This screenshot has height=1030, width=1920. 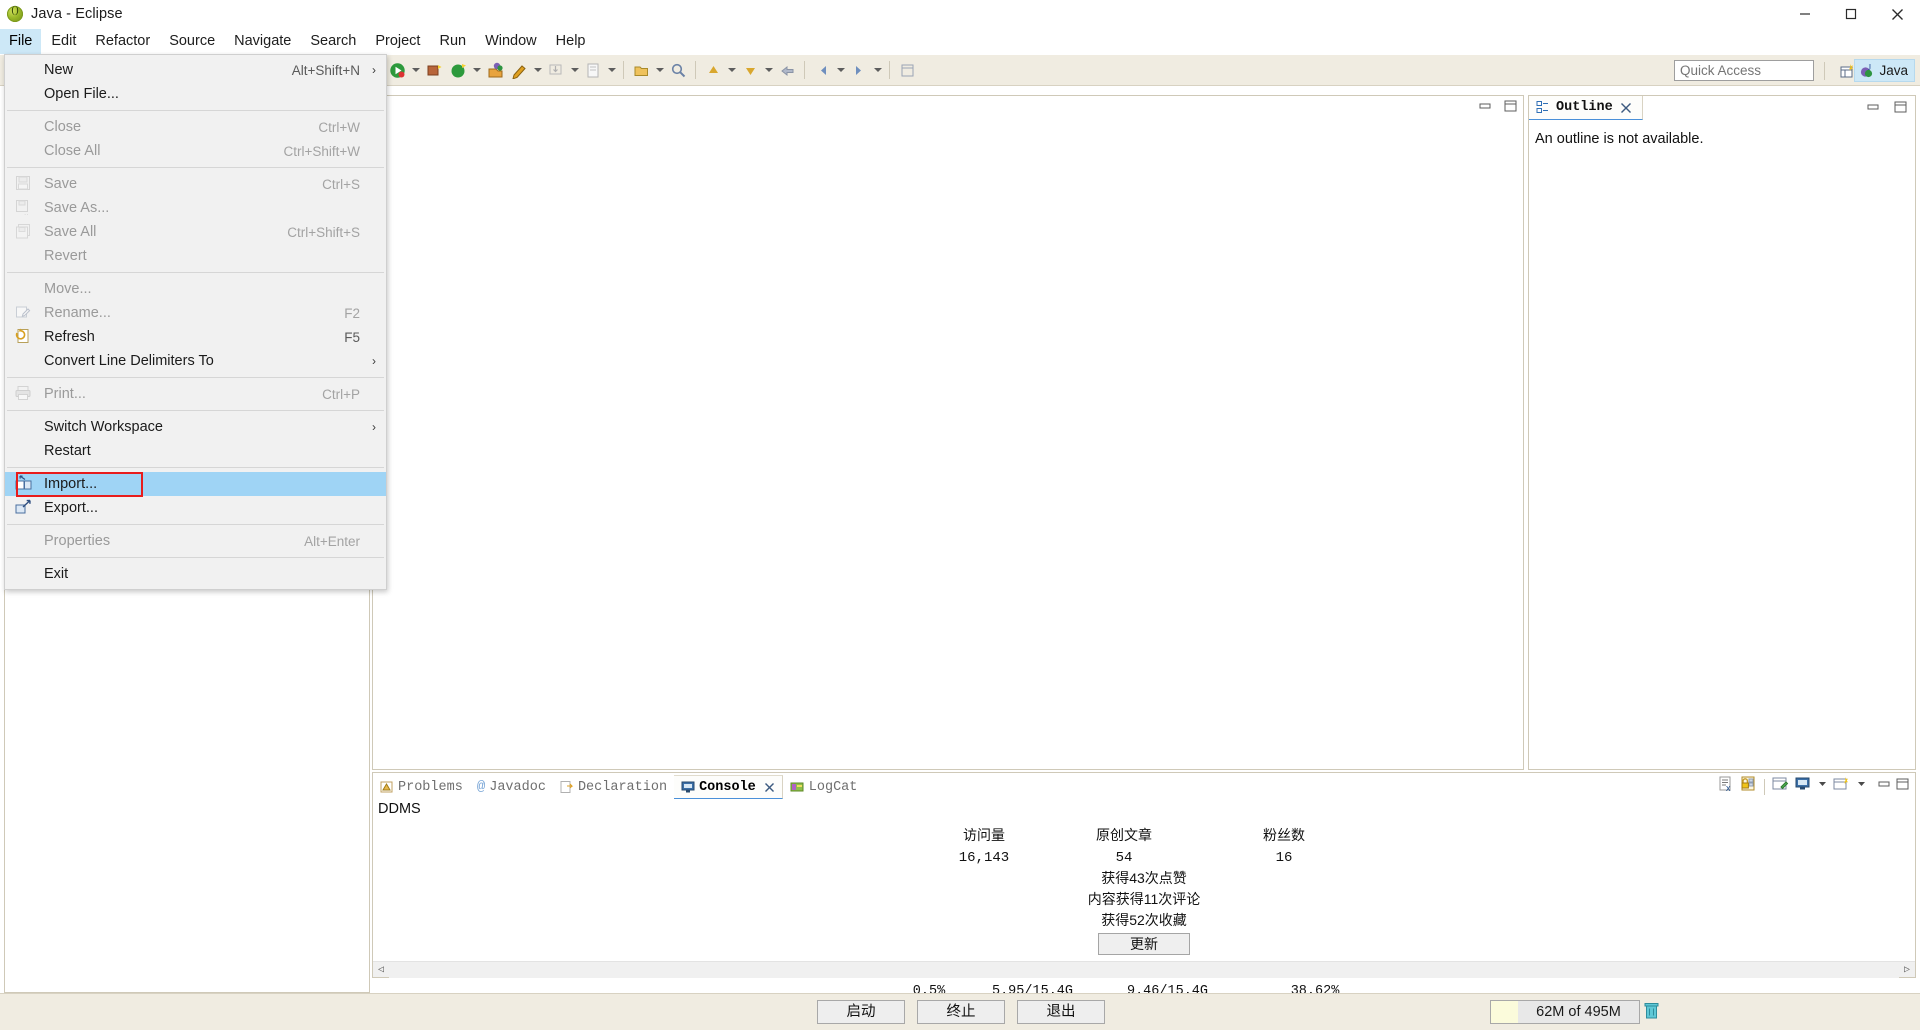 What do you see at coordinates (1744, 70) in the screenshot?
I see `quick-access-input` at bounding box center [1744, 70].